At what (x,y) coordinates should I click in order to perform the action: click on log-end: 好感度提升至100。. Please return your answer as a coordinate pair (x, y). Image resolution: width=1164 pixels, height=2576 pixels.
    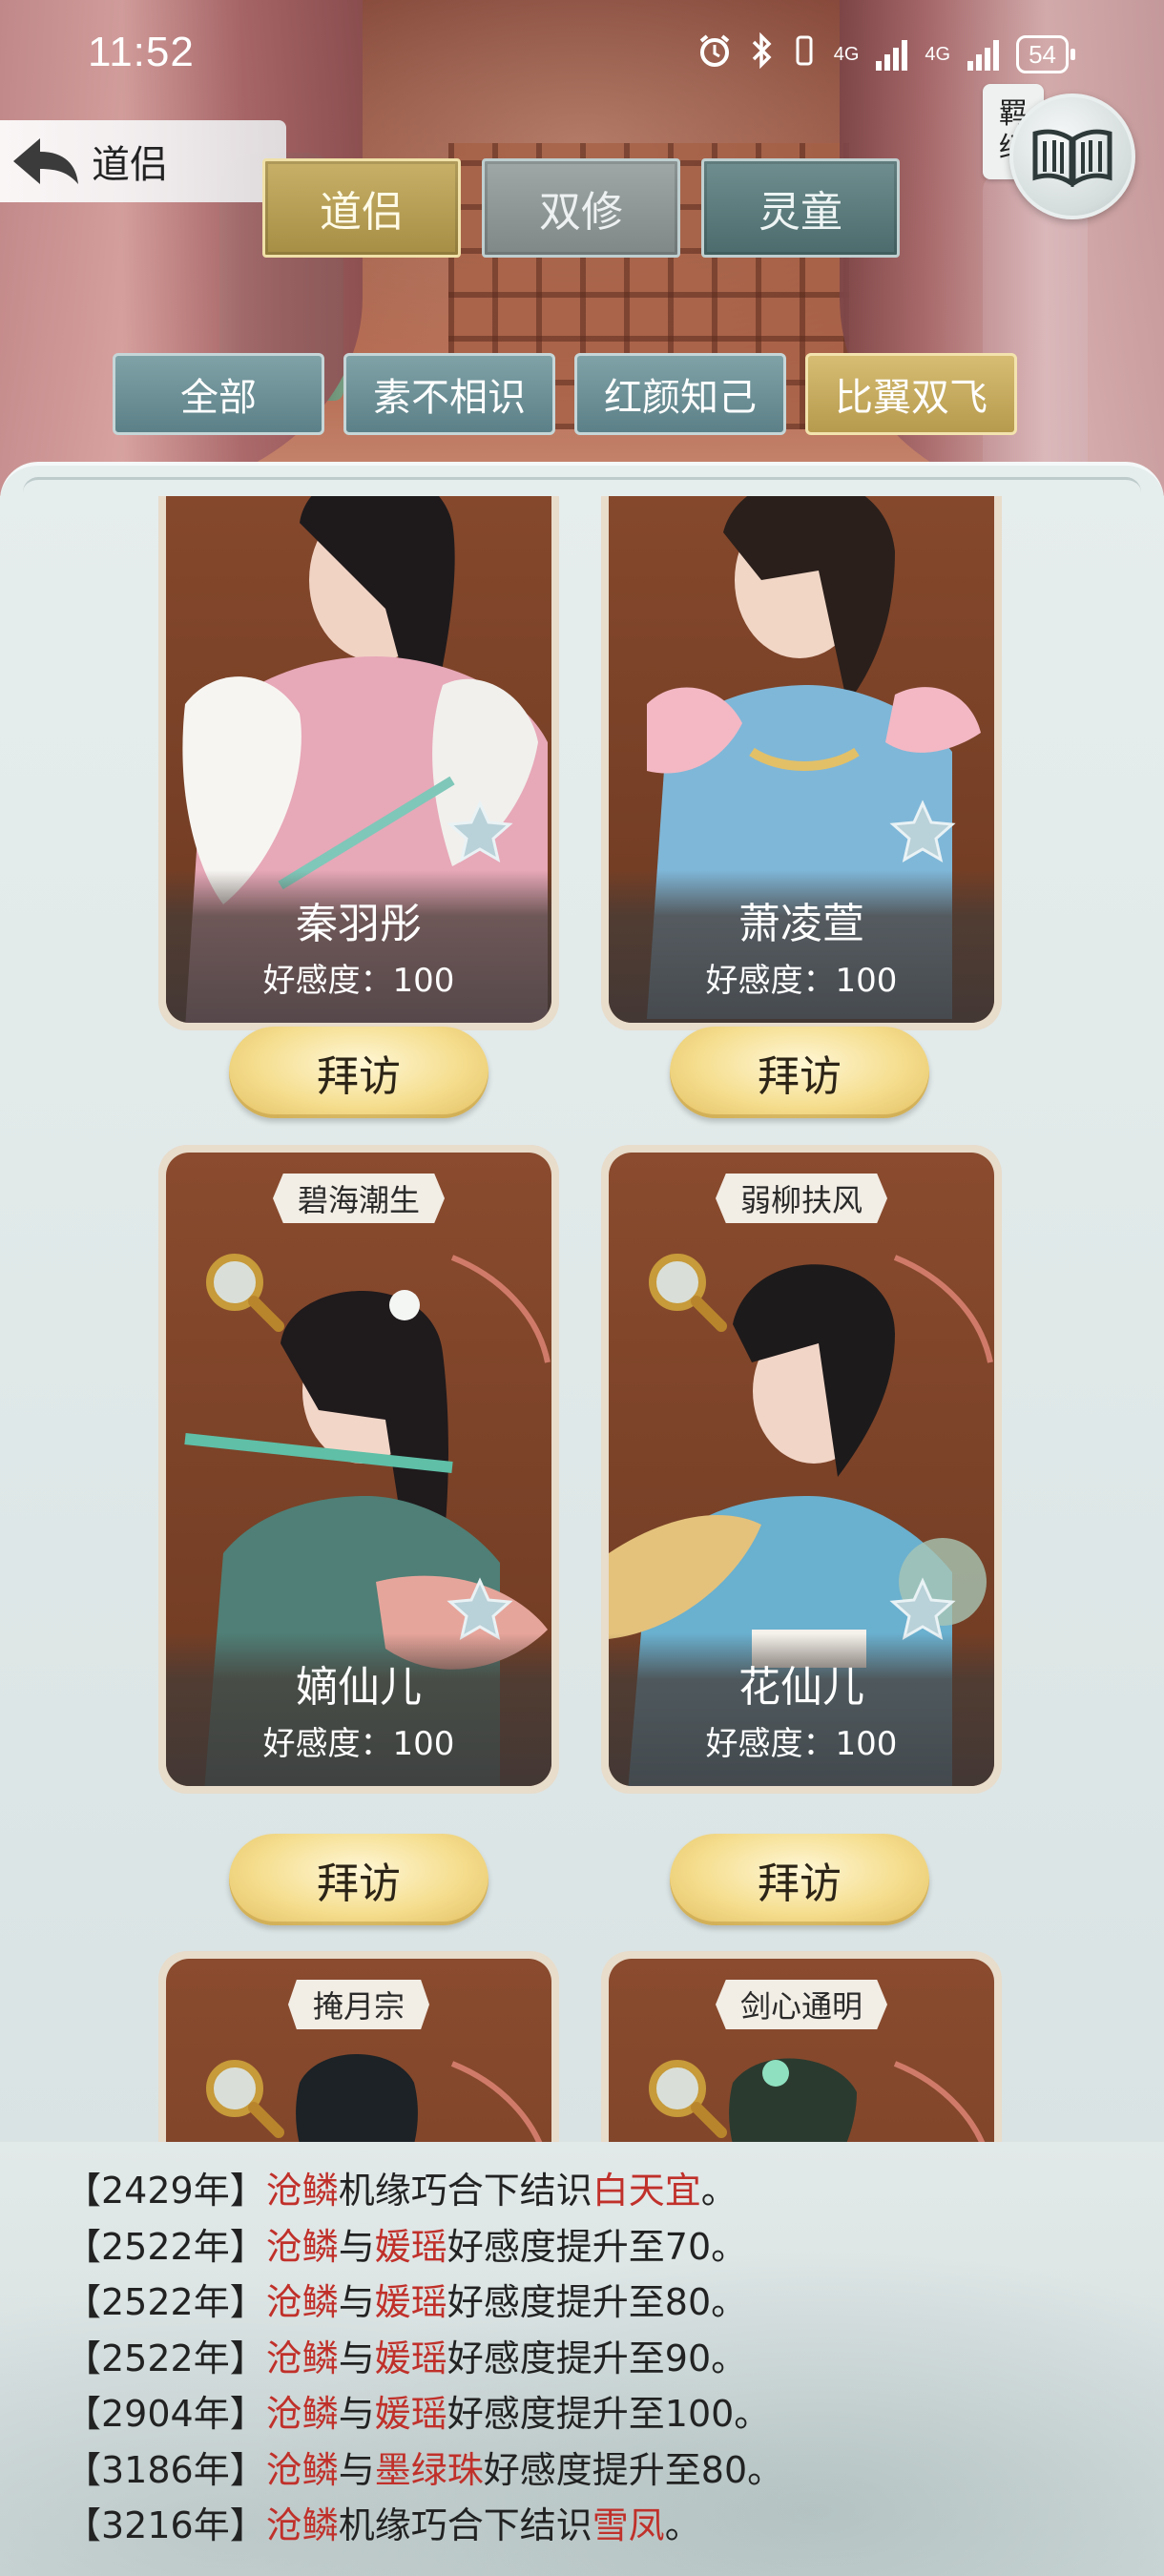
    Looking at the image, I should click on (609, 2414).